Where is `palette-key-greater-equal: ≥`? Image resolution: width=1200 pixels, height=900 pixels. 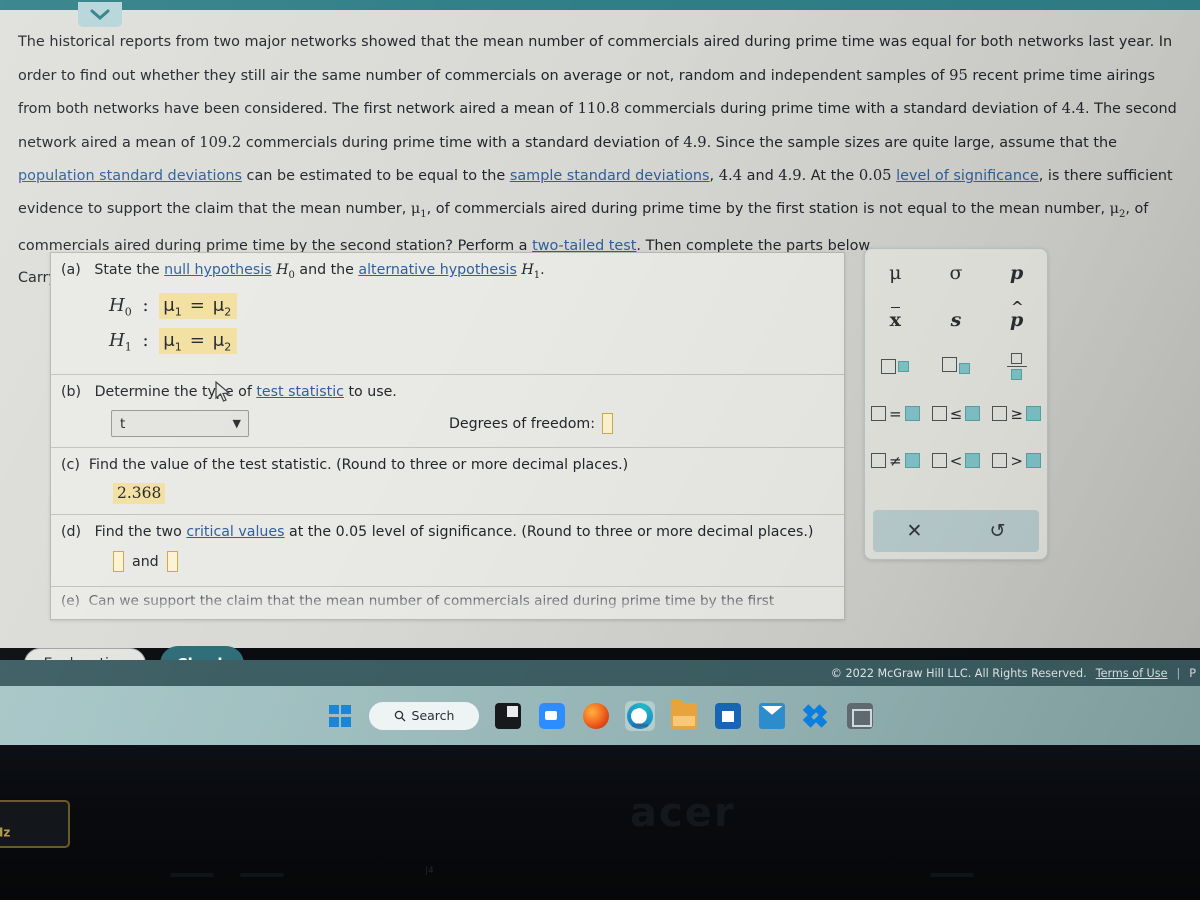
palette-key-greater-equal: ≥ is located at coordinates (1016, 413).